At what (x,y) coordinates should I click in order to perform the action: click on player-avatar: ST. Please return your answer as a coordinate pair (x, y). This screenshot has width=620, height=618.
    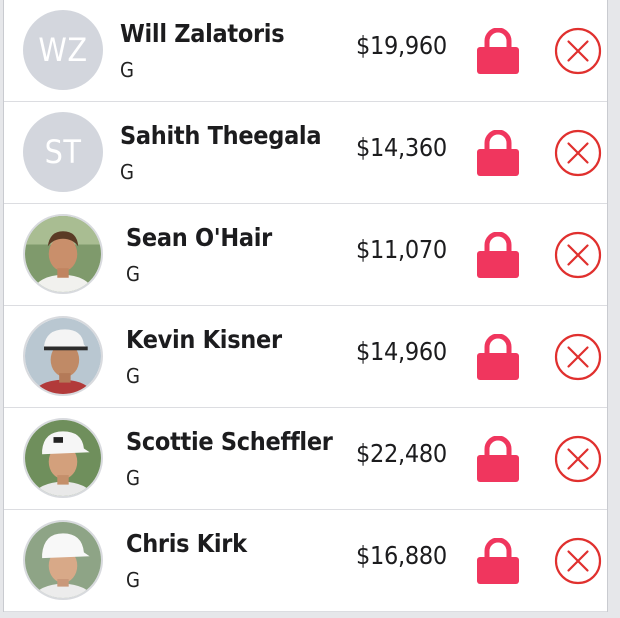
    Looking at the image, I should click on (63, 152).